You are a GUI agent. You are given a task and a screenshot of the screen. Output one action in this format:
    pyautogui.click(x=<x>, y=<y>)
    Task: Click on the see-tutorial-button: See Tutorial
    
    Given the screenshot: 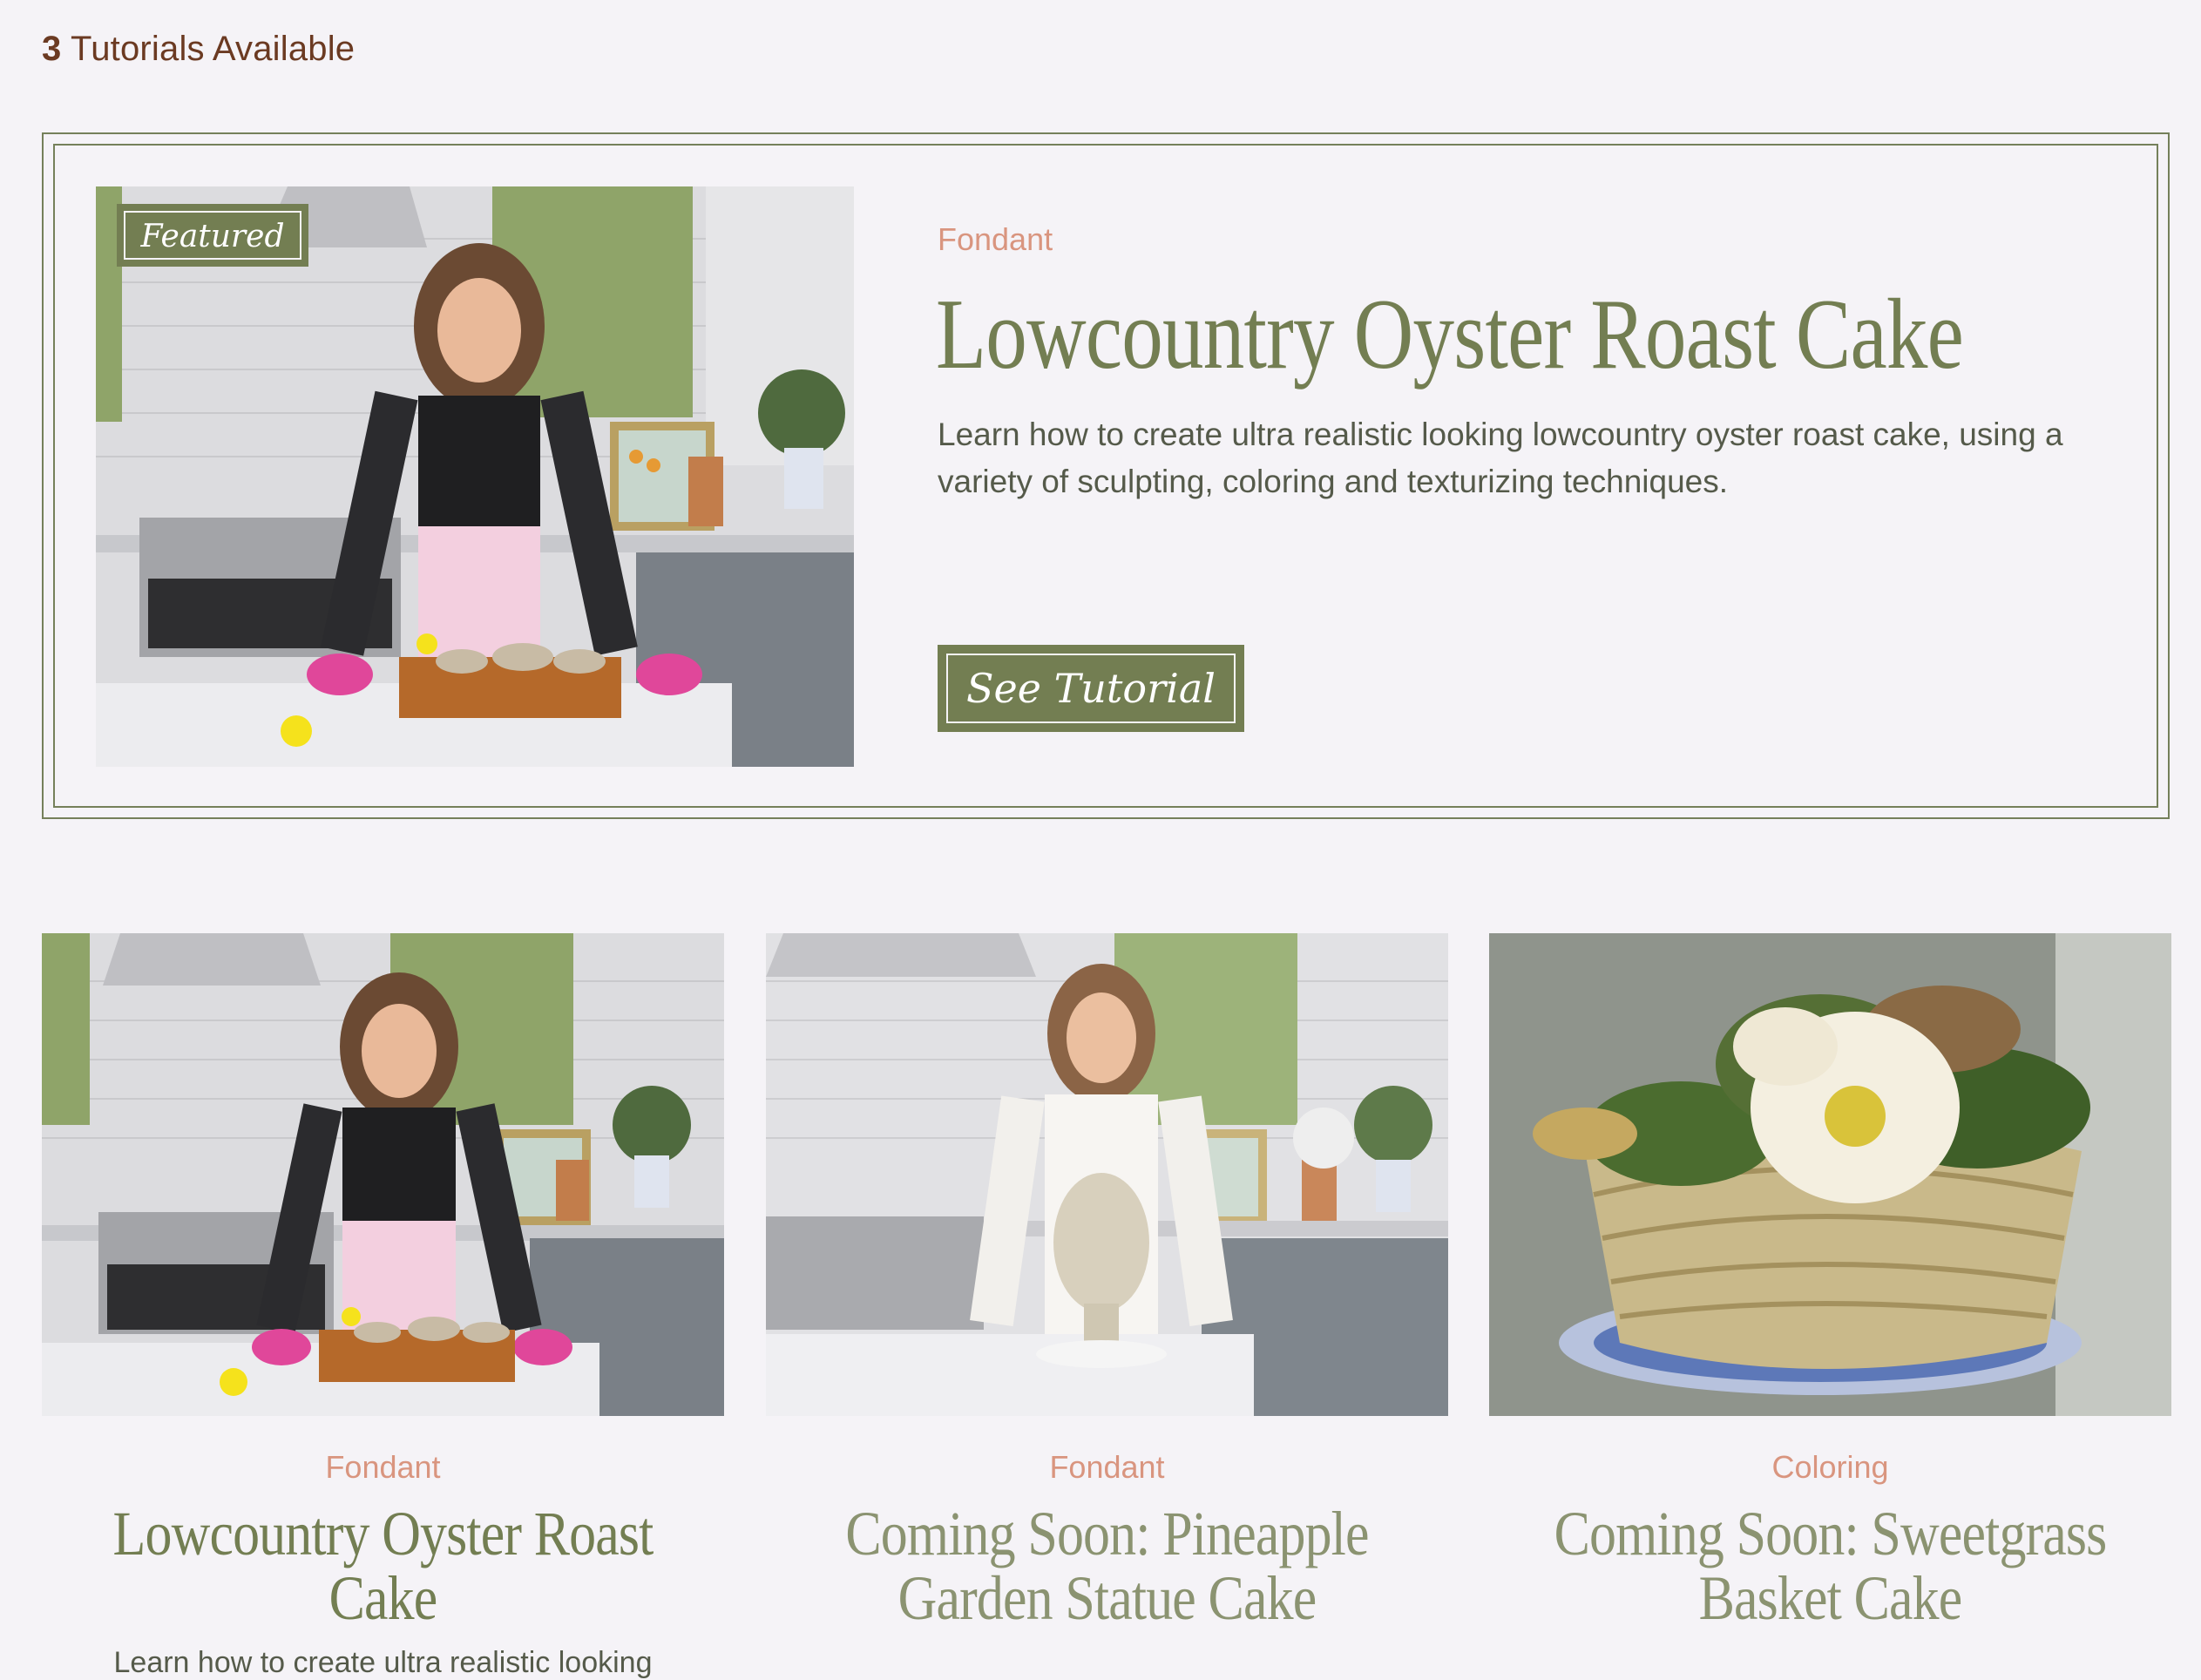 What is the action you would take?
    pyautogui.click(x=1091, y=688)
    